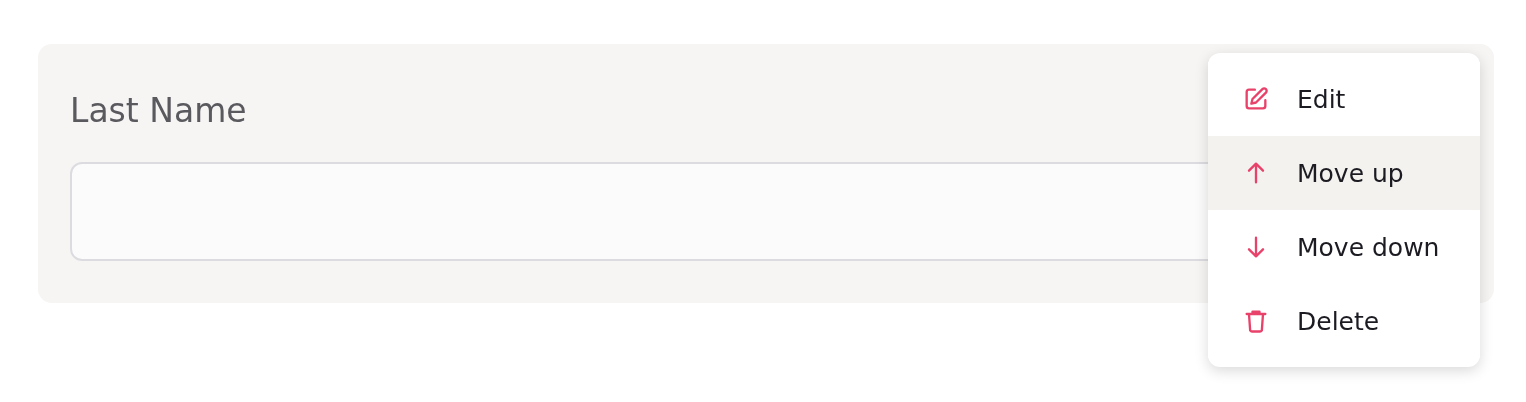 Image resolution: width=1526 pixels, height=402 pixels. Describe the element at coordinates (158, 111) in the screenshot. I see `field-label: Last Name` at that location.